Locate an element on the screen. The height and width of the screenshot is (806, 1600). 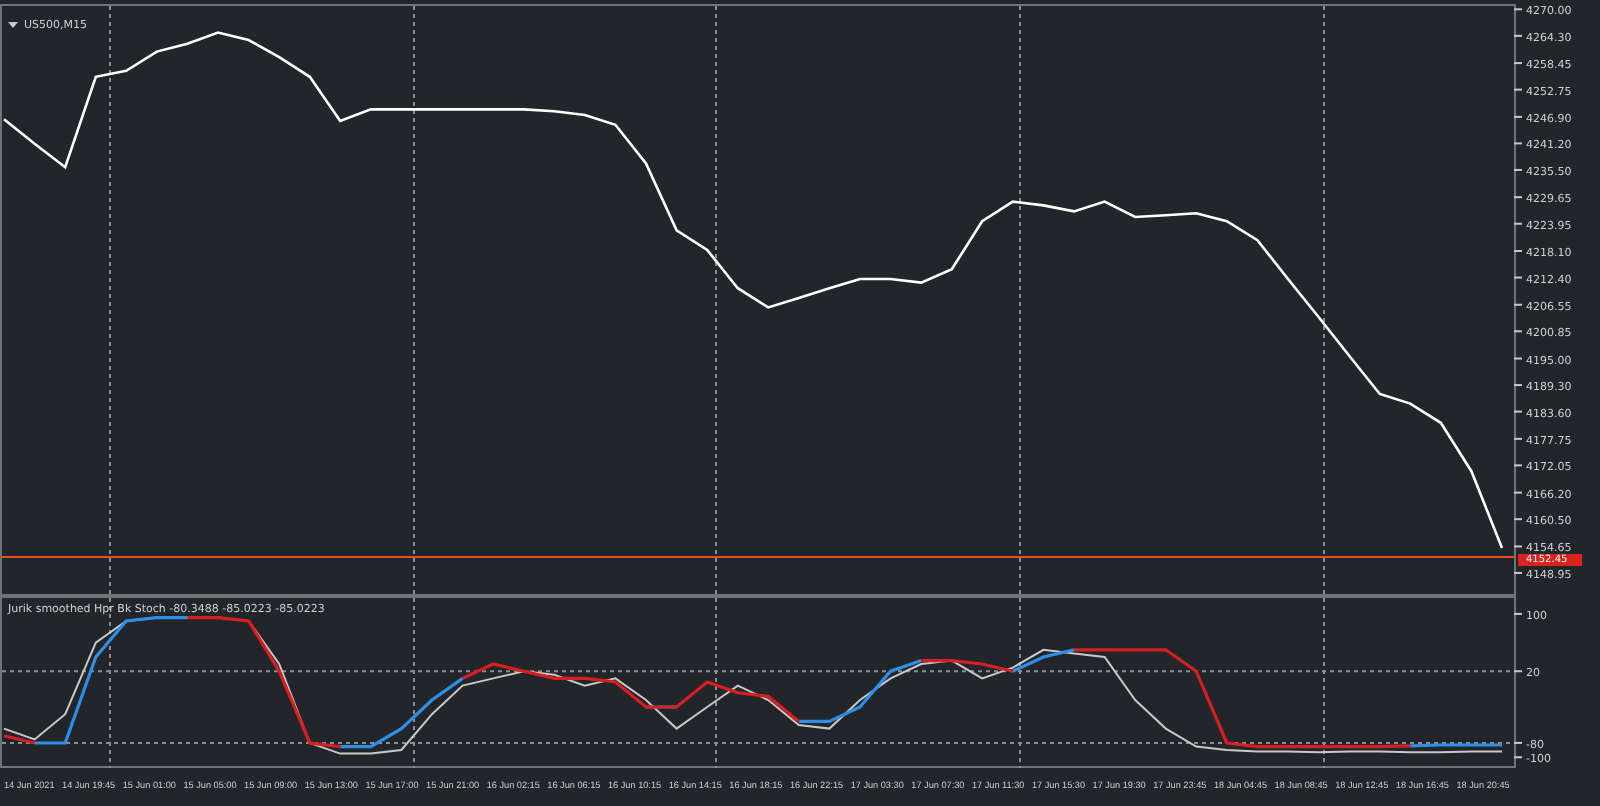
chart-menu-icon is located at coordinates (13, 25).